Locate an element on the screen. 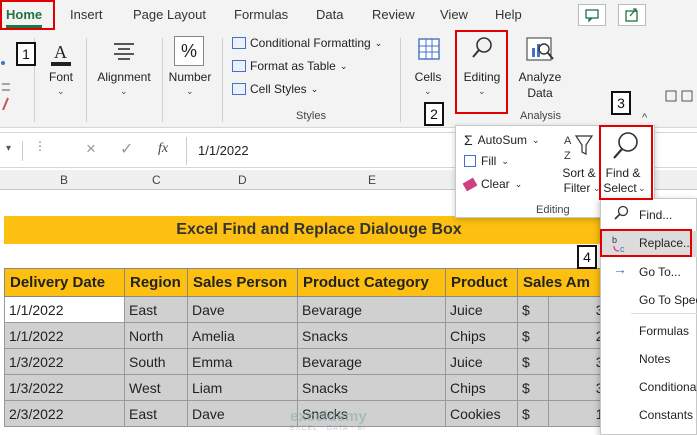 This screenshot has height=435, width=697. fill-button: Fill ⌄ is located at coordinates (486, 161).